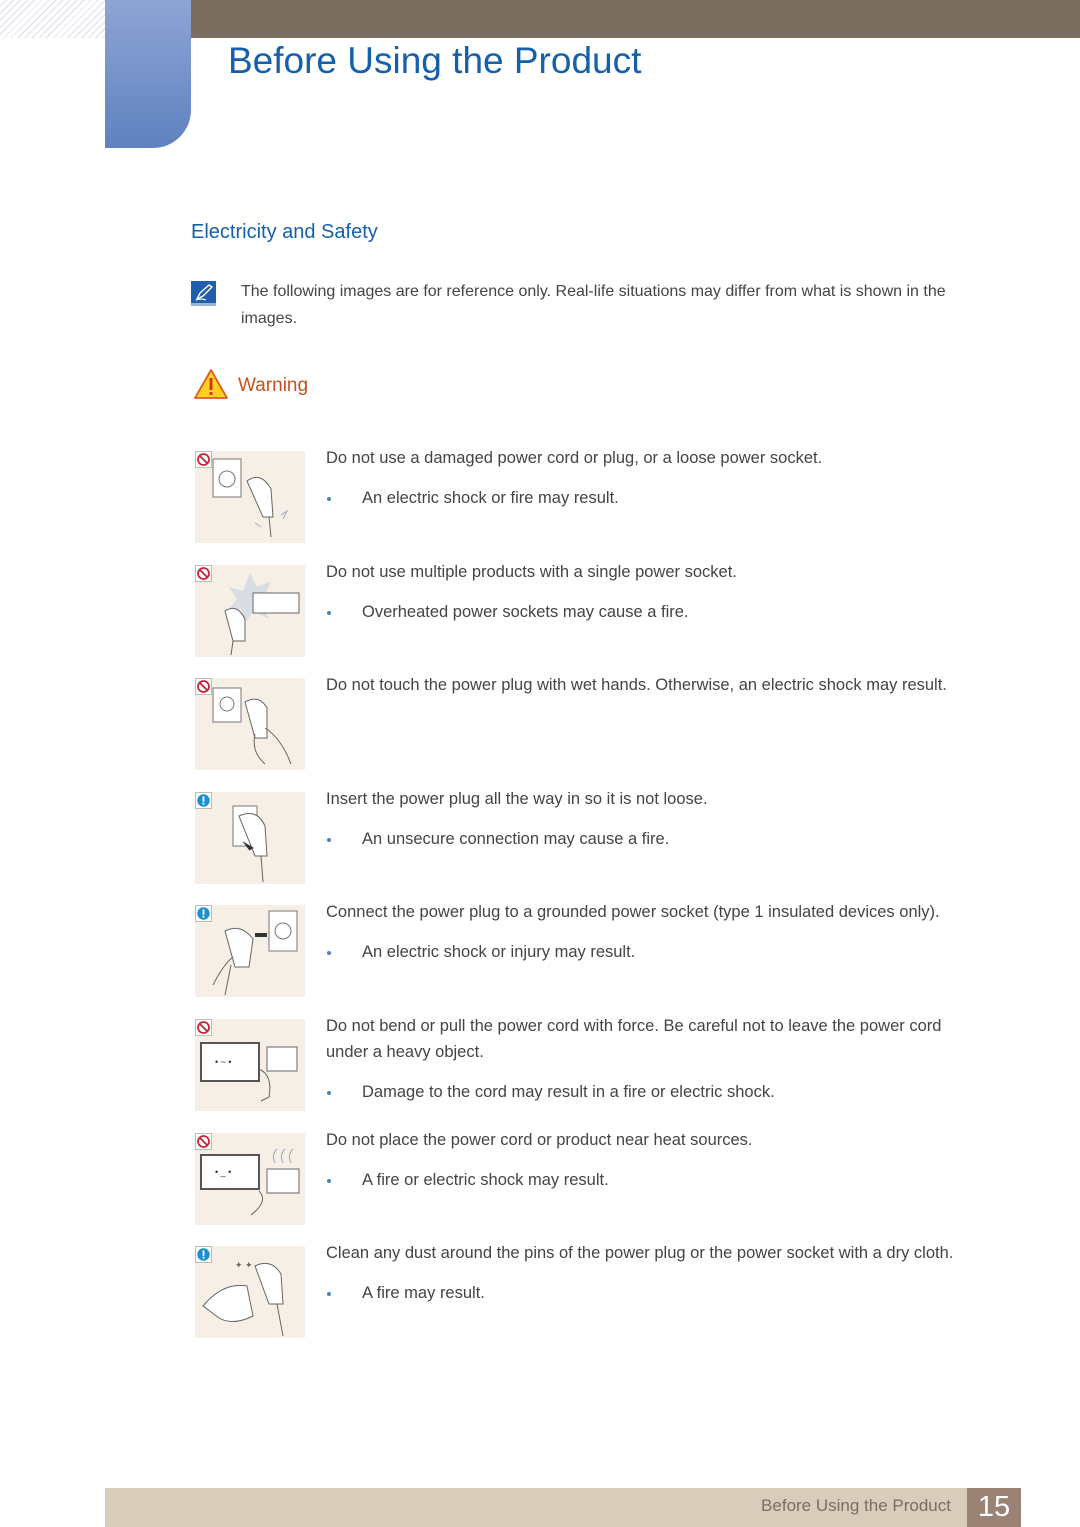 Image resolution: width=1080 pixels, height=1527 pixels. I want to click on header-bar, so click(635, 19).